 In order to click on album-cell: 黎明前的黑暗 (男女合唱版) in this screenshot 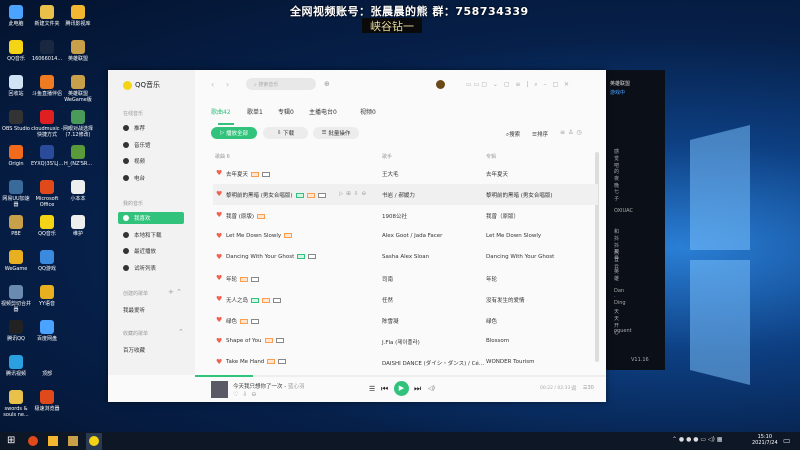, I will do `click(519, 195)`.